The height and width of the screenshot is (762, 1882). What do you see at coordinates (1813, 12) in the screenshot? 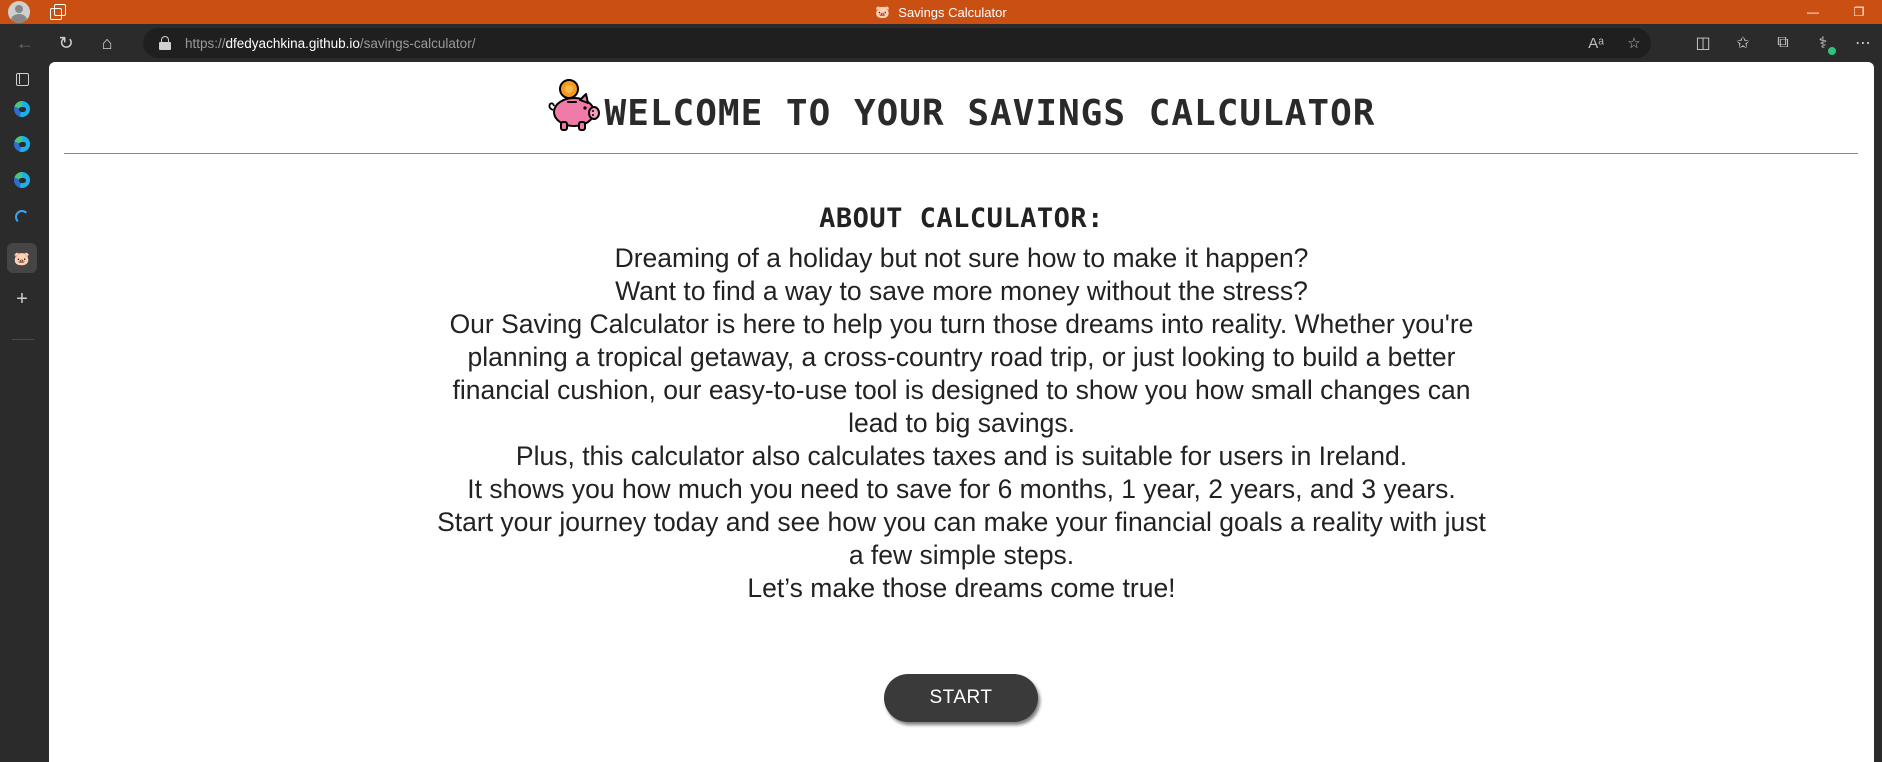
I see `minimize-button: —` at bounding box center [1813, 12].